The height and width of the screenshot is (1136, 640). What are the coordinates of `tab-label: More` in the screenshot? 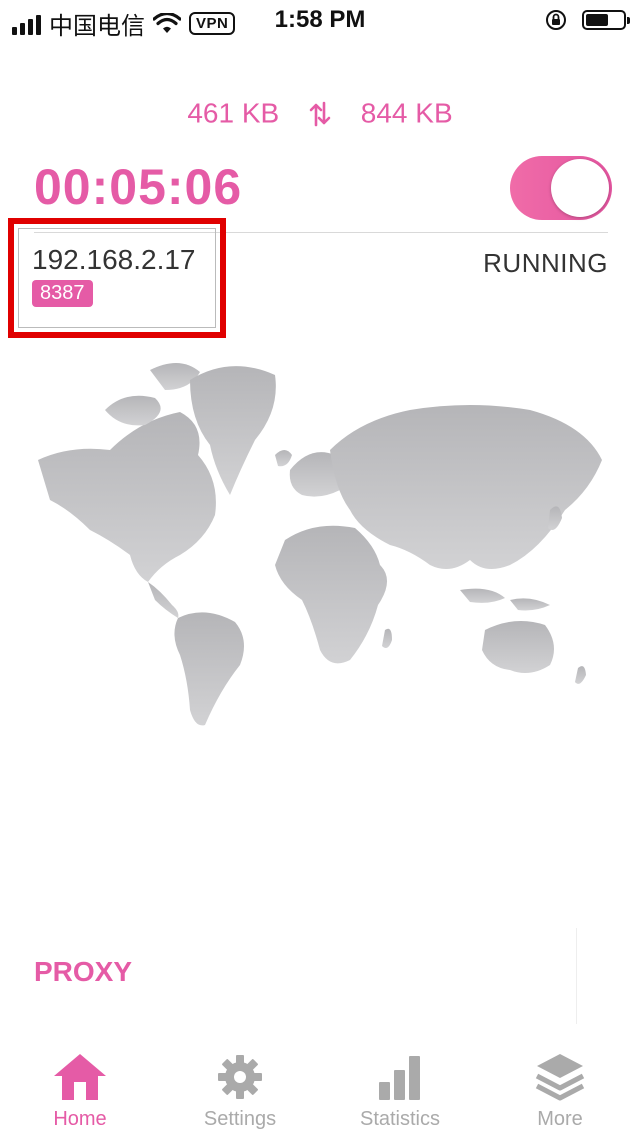 It's located at (560, 1119).